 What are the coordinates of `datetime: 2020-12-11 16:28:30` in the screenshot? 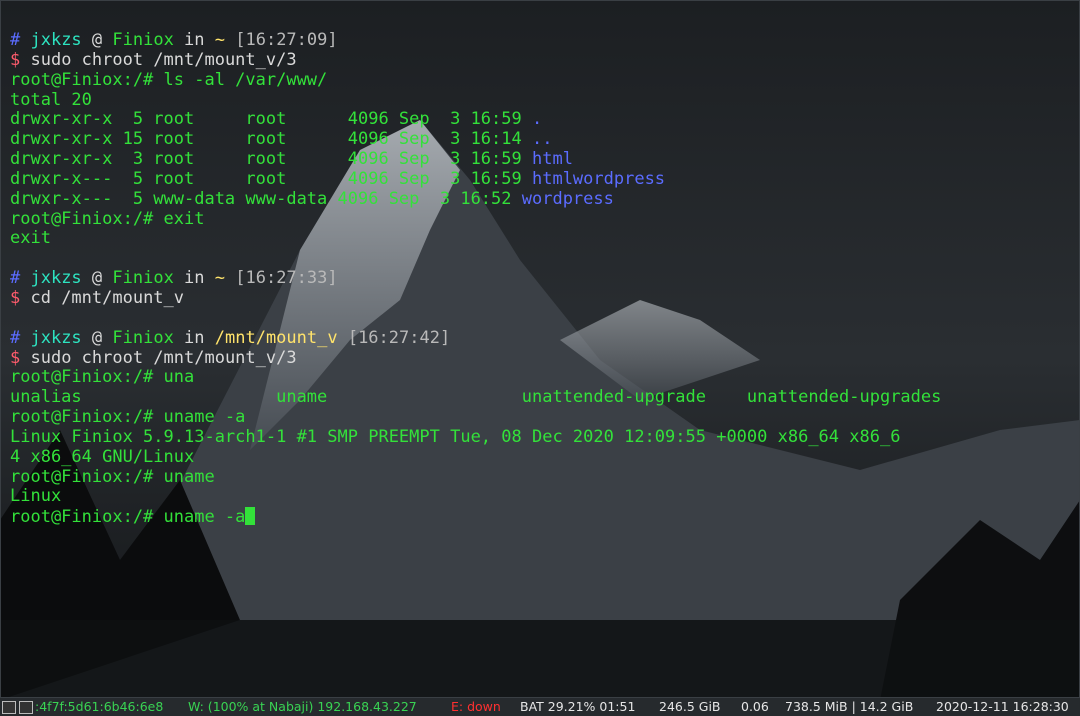 It's located at (1002, 706).